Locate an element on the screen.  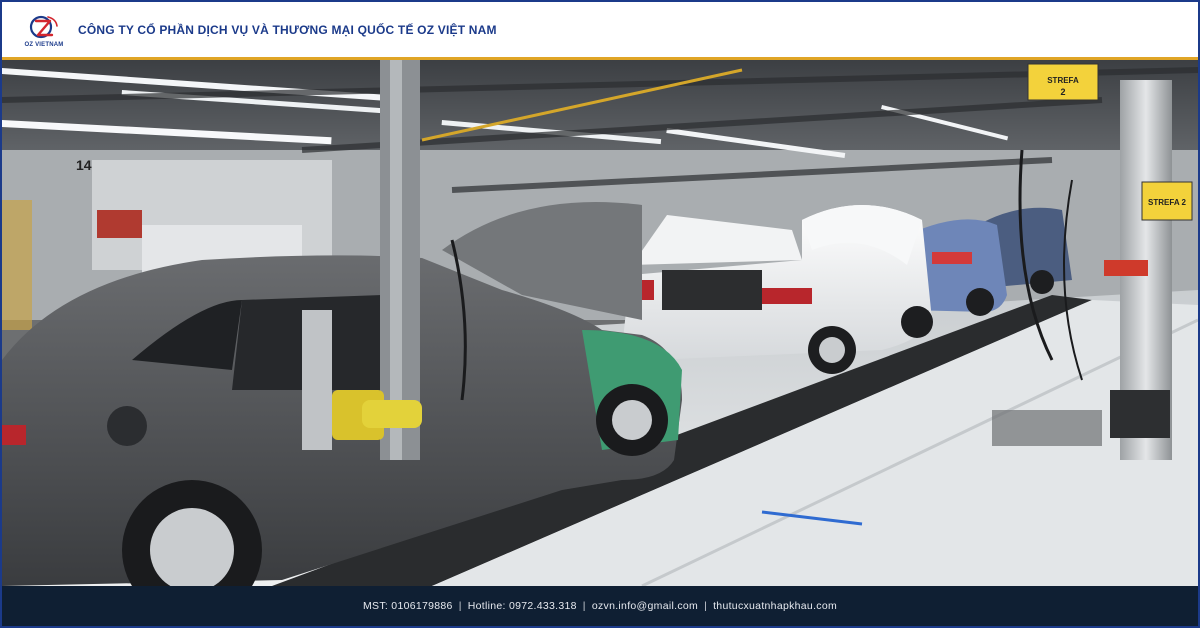
oz-logo-icon is located at coordinates (43, 26).